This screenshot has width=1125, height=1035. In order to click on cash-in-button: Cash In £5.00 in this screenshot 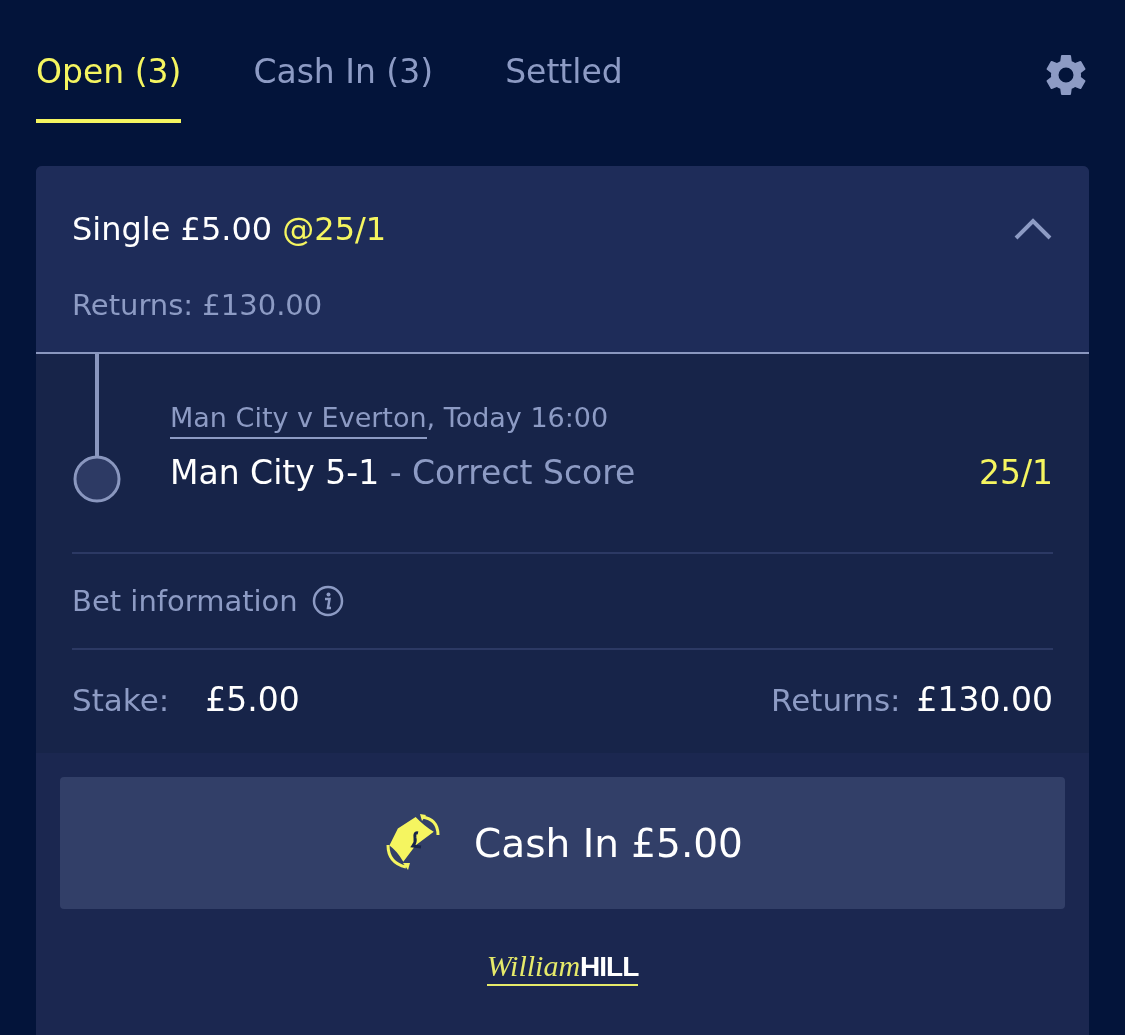, I will do `click(562, 843)`.